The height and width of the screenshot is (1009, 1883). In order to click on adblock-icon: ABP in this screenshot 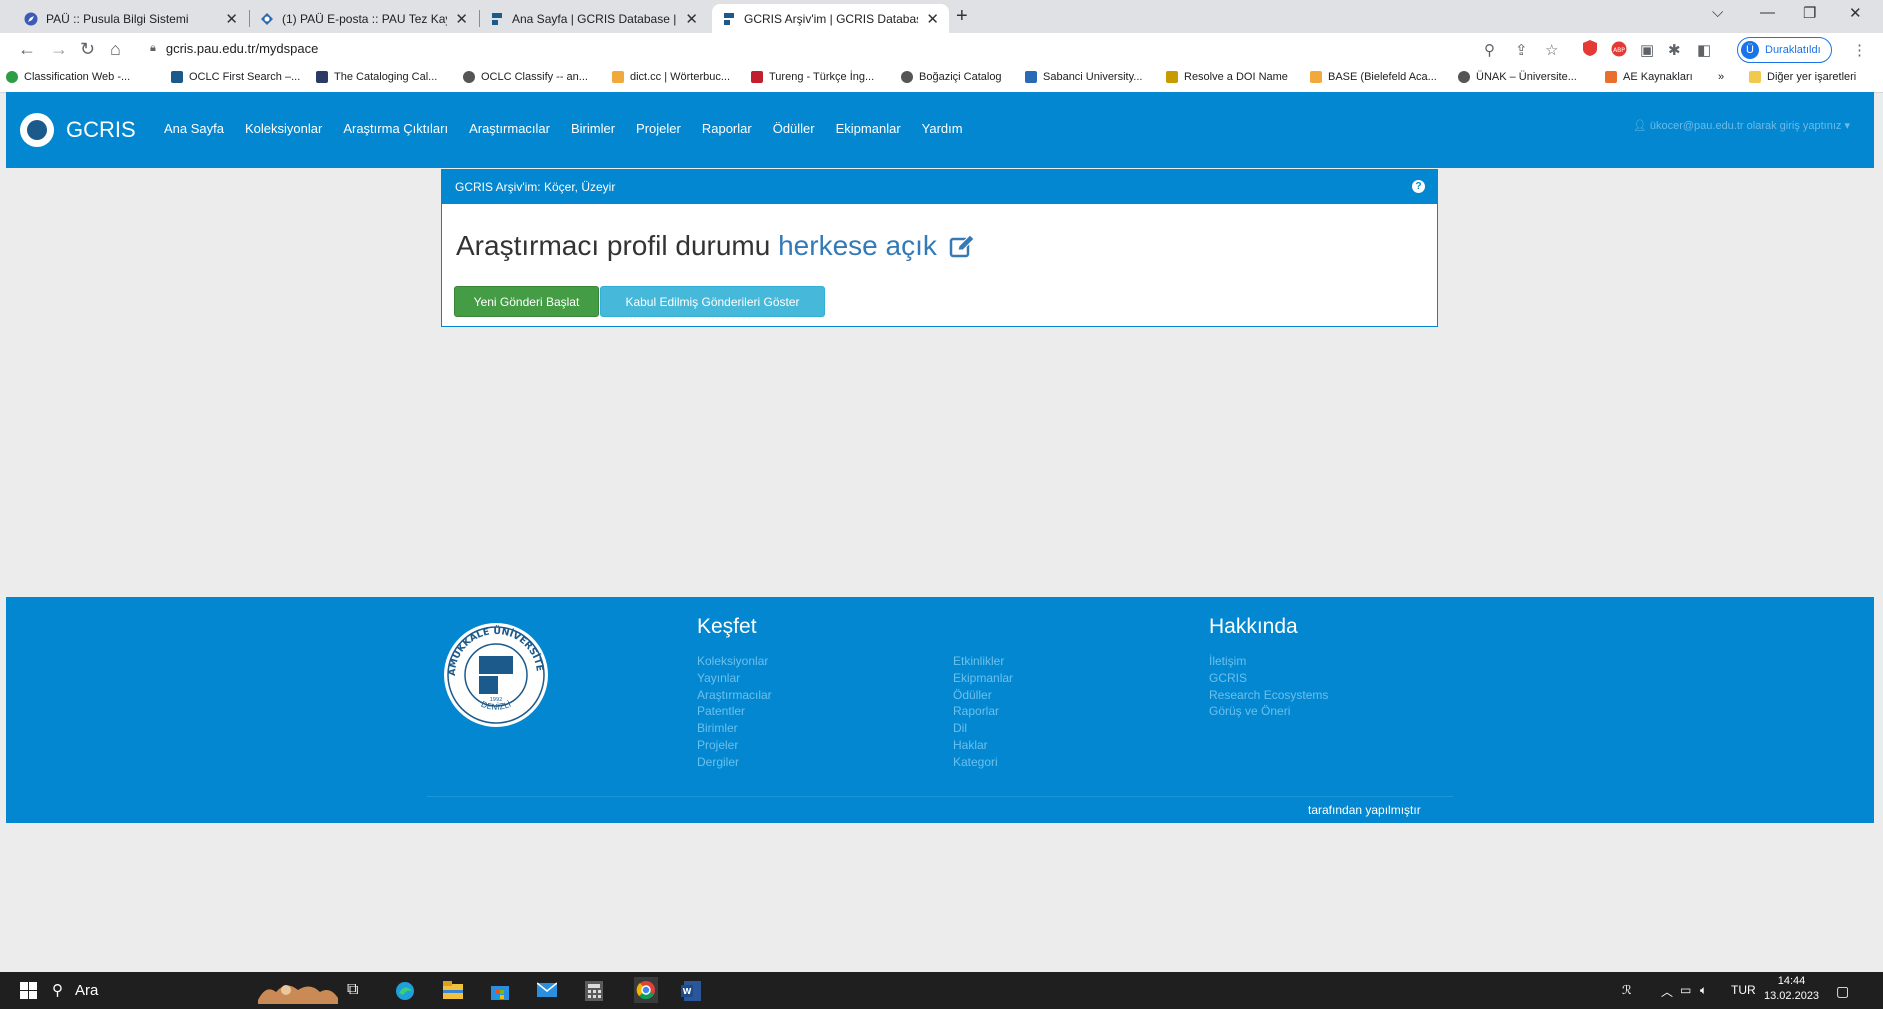, I will do `click(1619, 51)`.